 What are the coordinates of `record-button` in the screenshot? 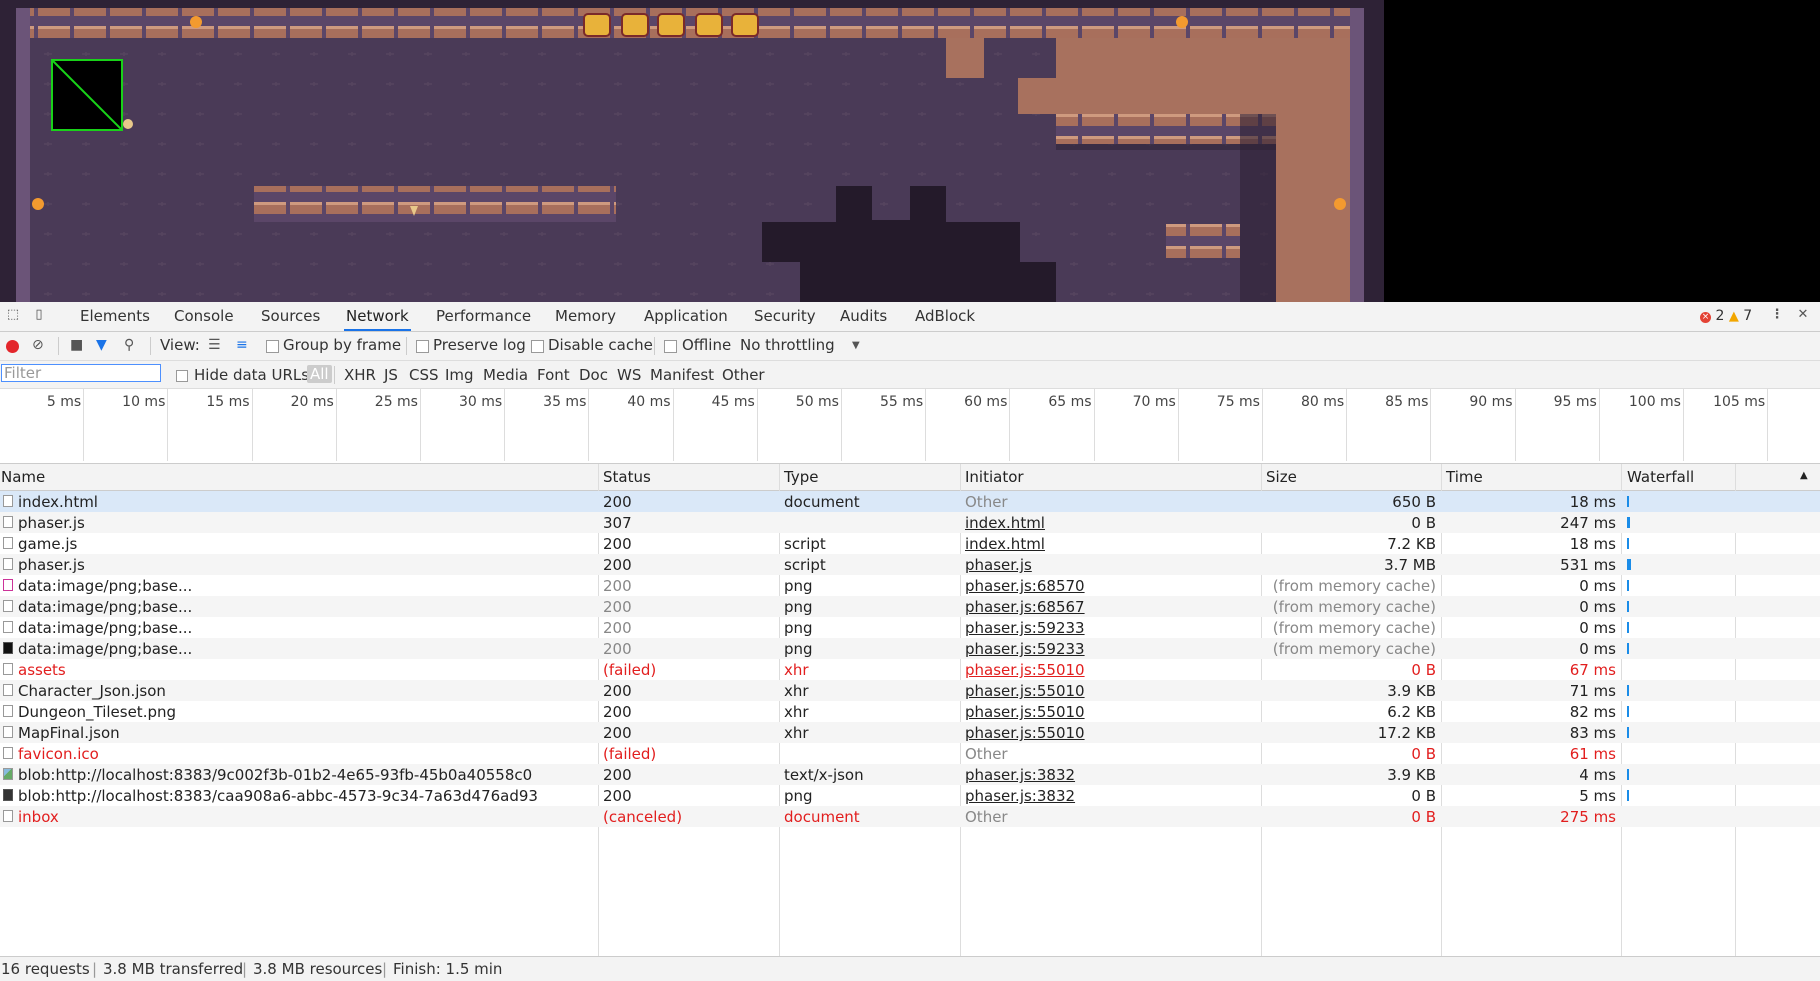 It's located at (12, 346).